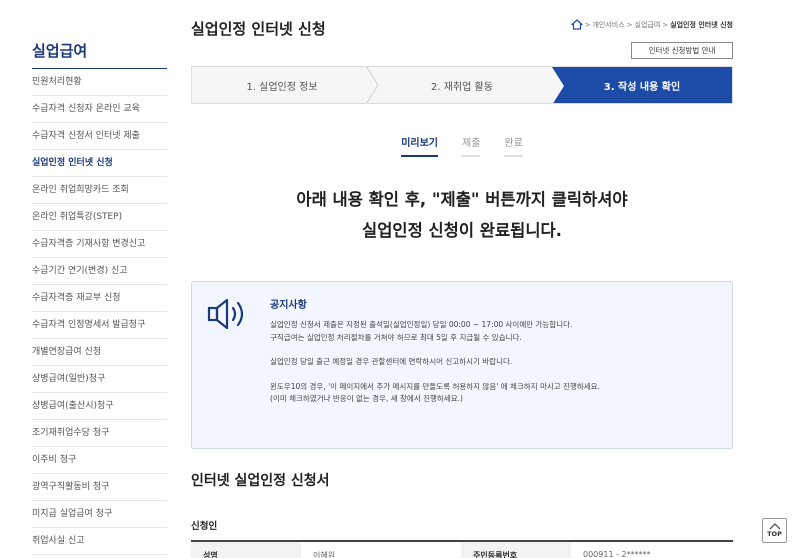  Describe the element at coordinates (324, 554) in the screenshot. I see `name-value: 이혜원` at that location.